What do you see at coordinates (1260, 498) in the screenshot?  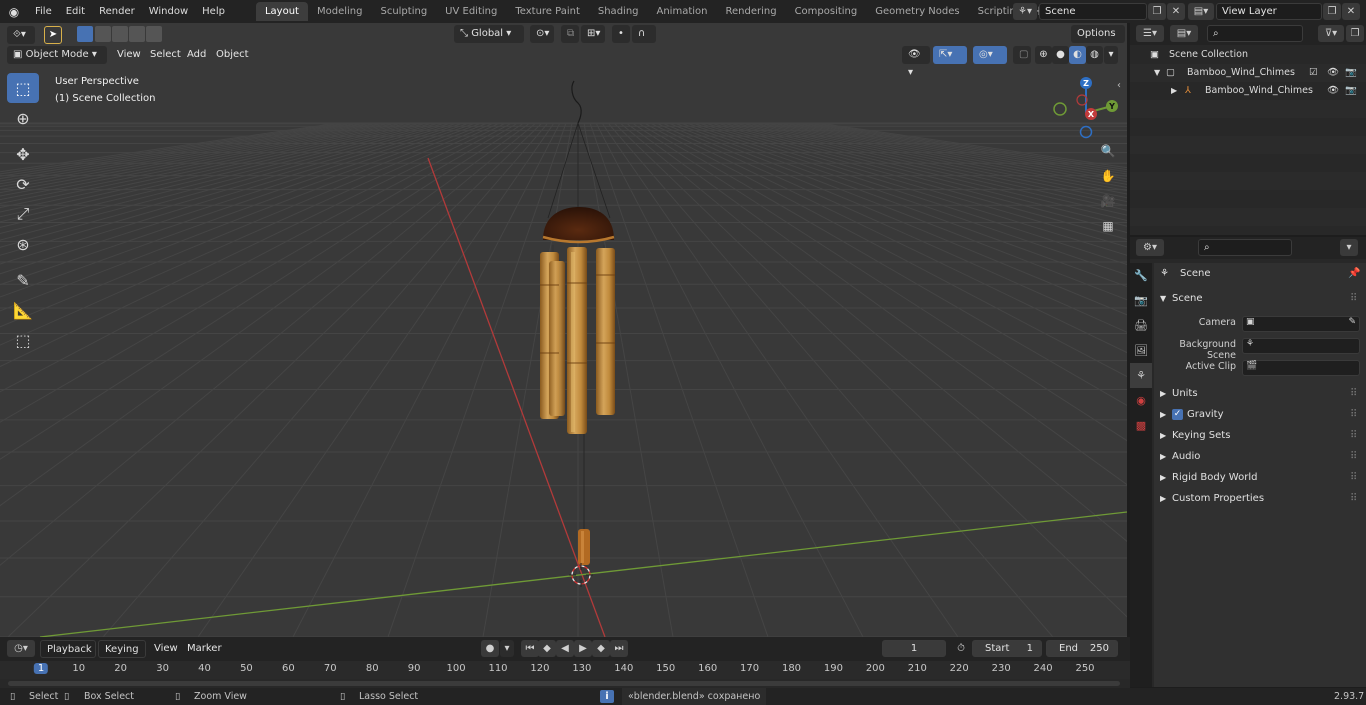 I see `custom-properties-panel-header: ▶ Custom Properties ⠿` at bounding box center [1260, 498].